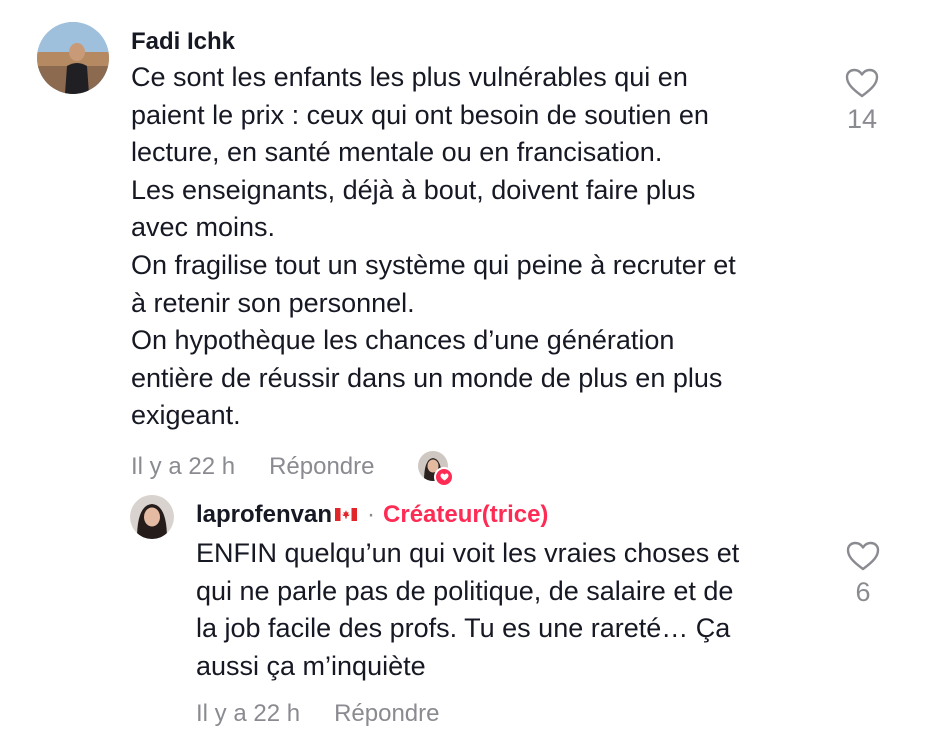  I want to click on reply-username: laprofenvan, so click(264, 515).